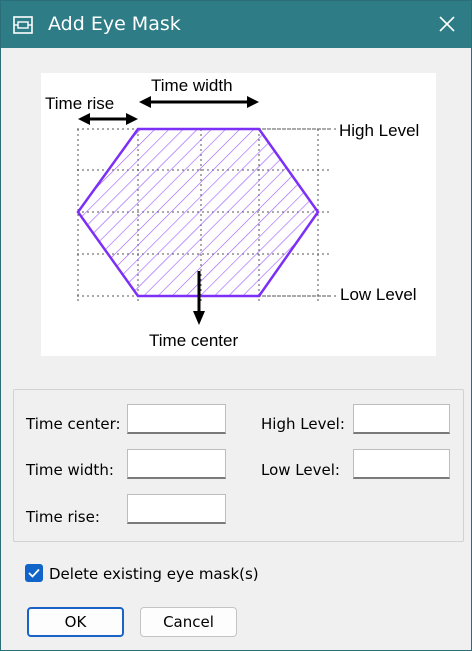  Describe the element at coordinates (378, 294) in the screenshot. I see `low-level-label: Low Level` at that location.